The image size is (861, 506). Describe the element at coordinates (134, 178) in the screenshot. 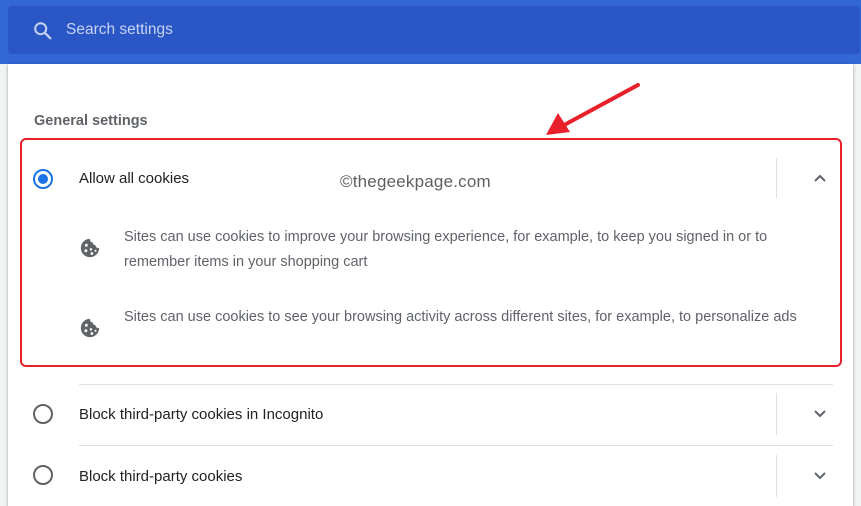

I see `option-label-allow-all-cookies: Allow all cookies` at that location.